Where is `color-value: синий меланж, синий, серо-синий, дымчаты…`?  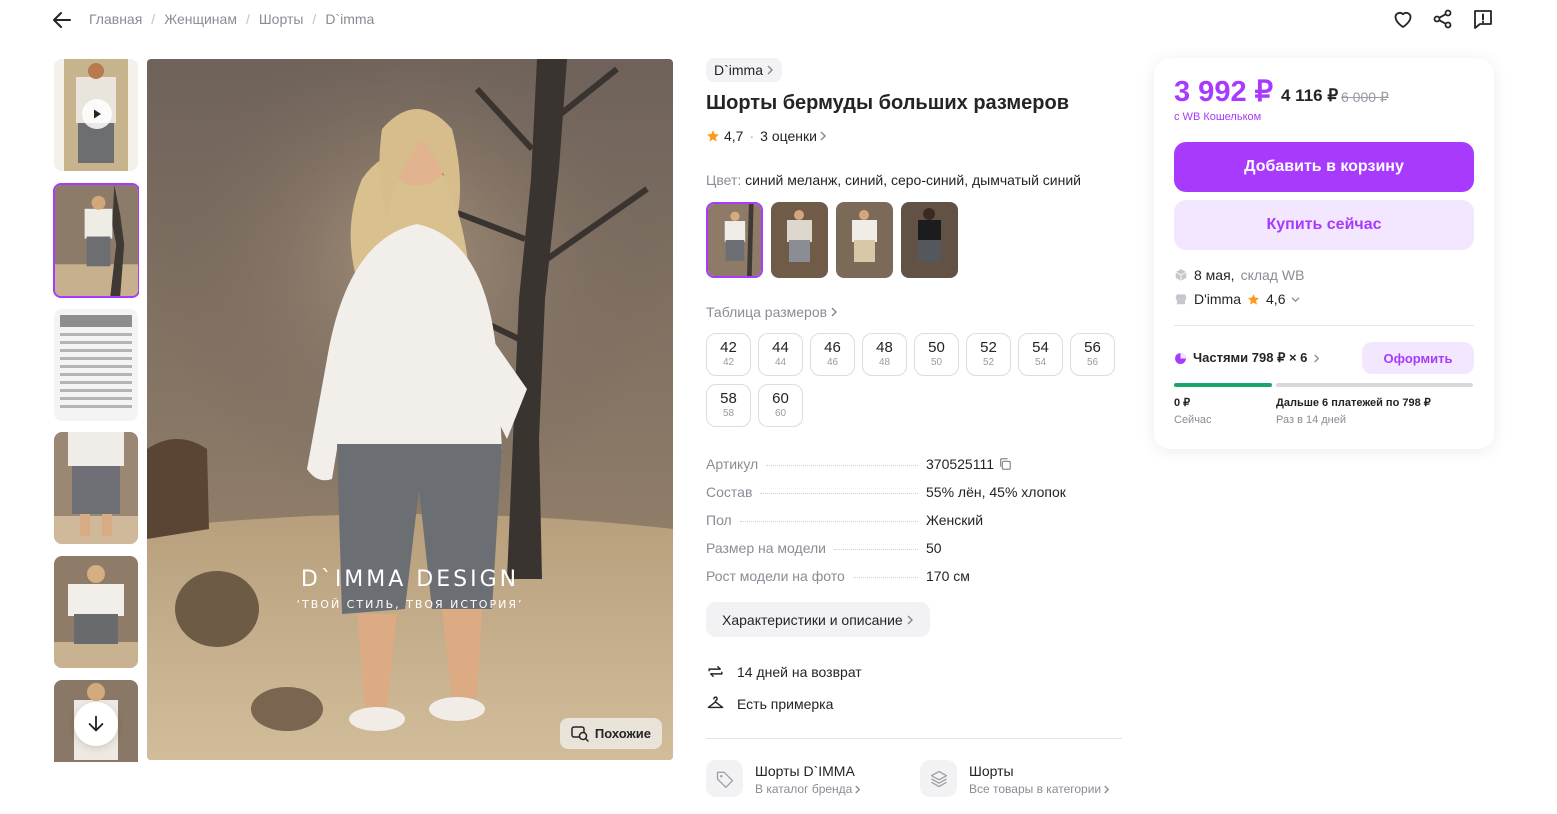 color-value: синий меланж, синий, серо-синий, дымчаты… is located at coordinates (913, 180).